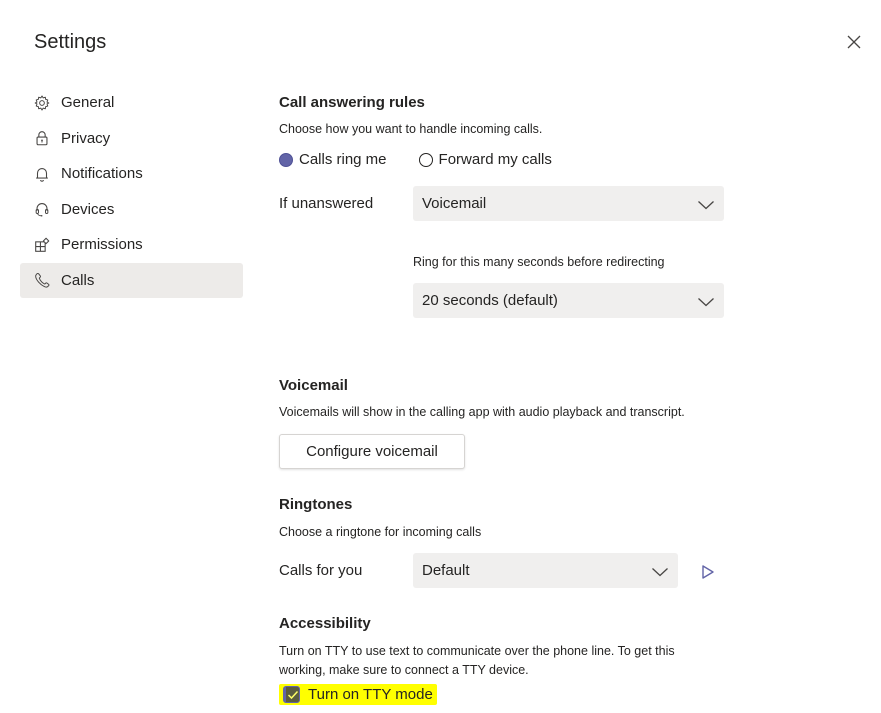 Image resolution: width=881 pixels, height=713 pixels. Describe the element at coordinates (42, 209) in the screenshot. I see `headset-icon` at that location.